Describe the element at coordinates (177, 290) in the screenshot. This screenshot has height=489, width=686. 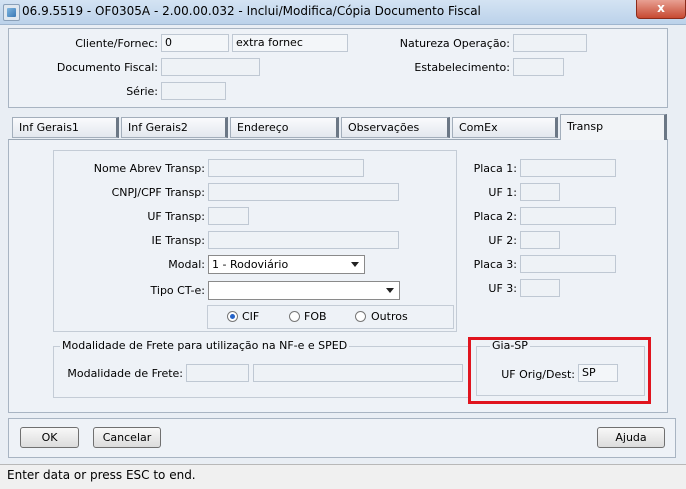
I see `tipo-cte-label: Tipo CT-e:` at that location.